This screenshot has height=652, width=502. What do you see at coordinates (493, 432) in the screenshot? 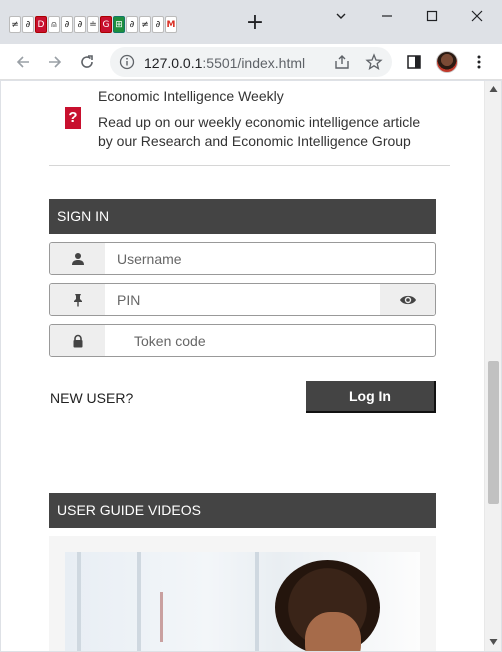
I see `scrollbar-thumb` at bounding box center [493, 432].